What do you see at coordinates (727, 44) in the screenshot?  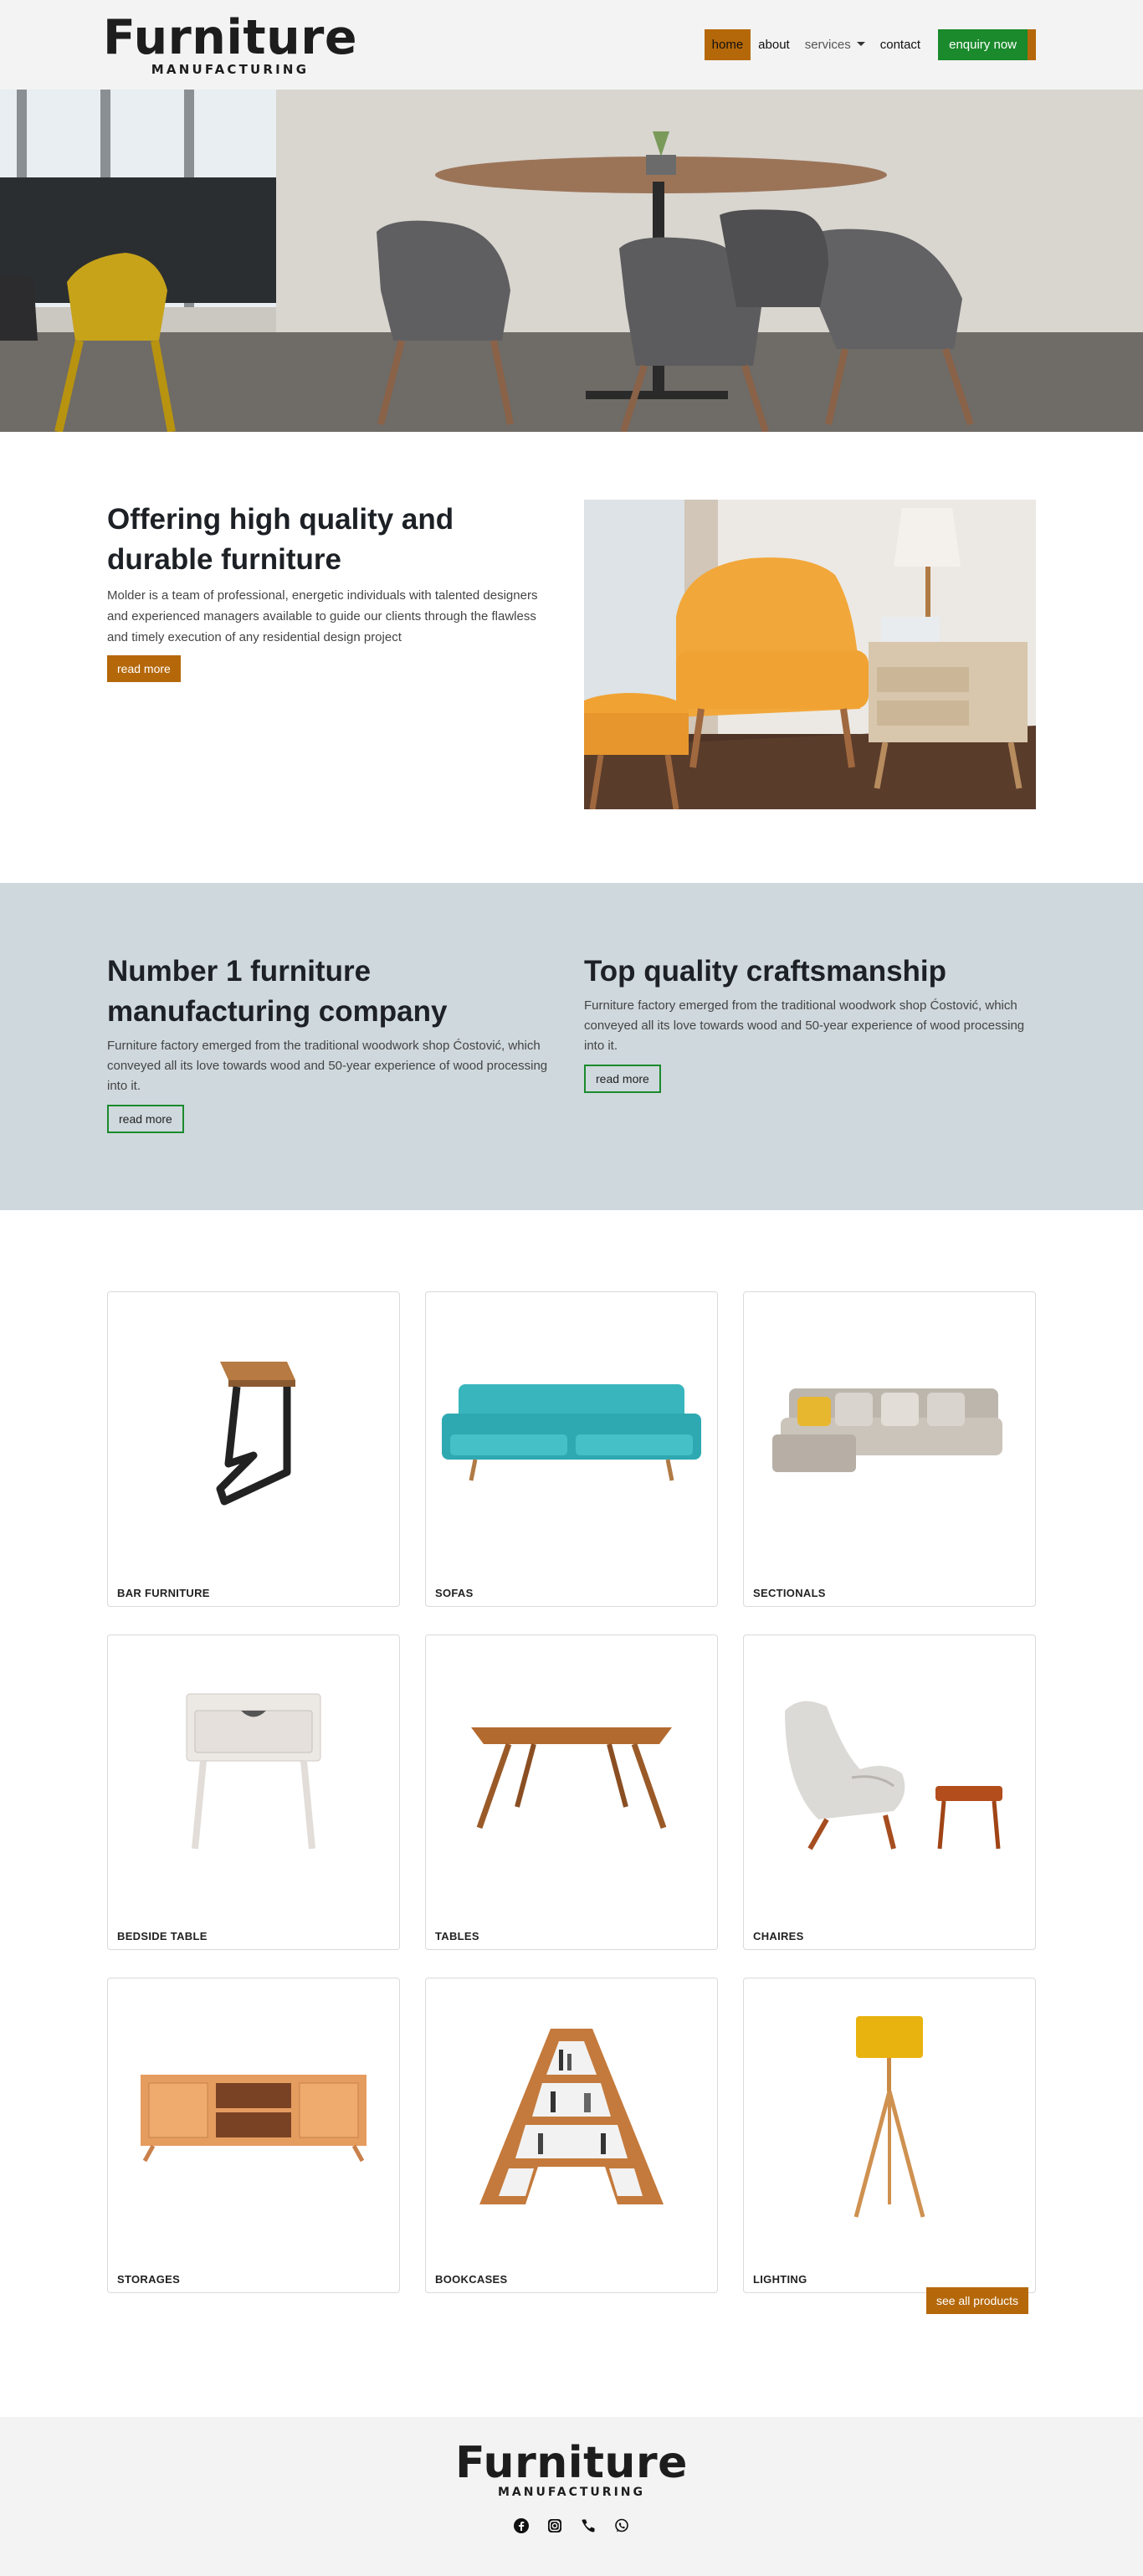 I see `nav-home: home` at bounding box center [727, 44].